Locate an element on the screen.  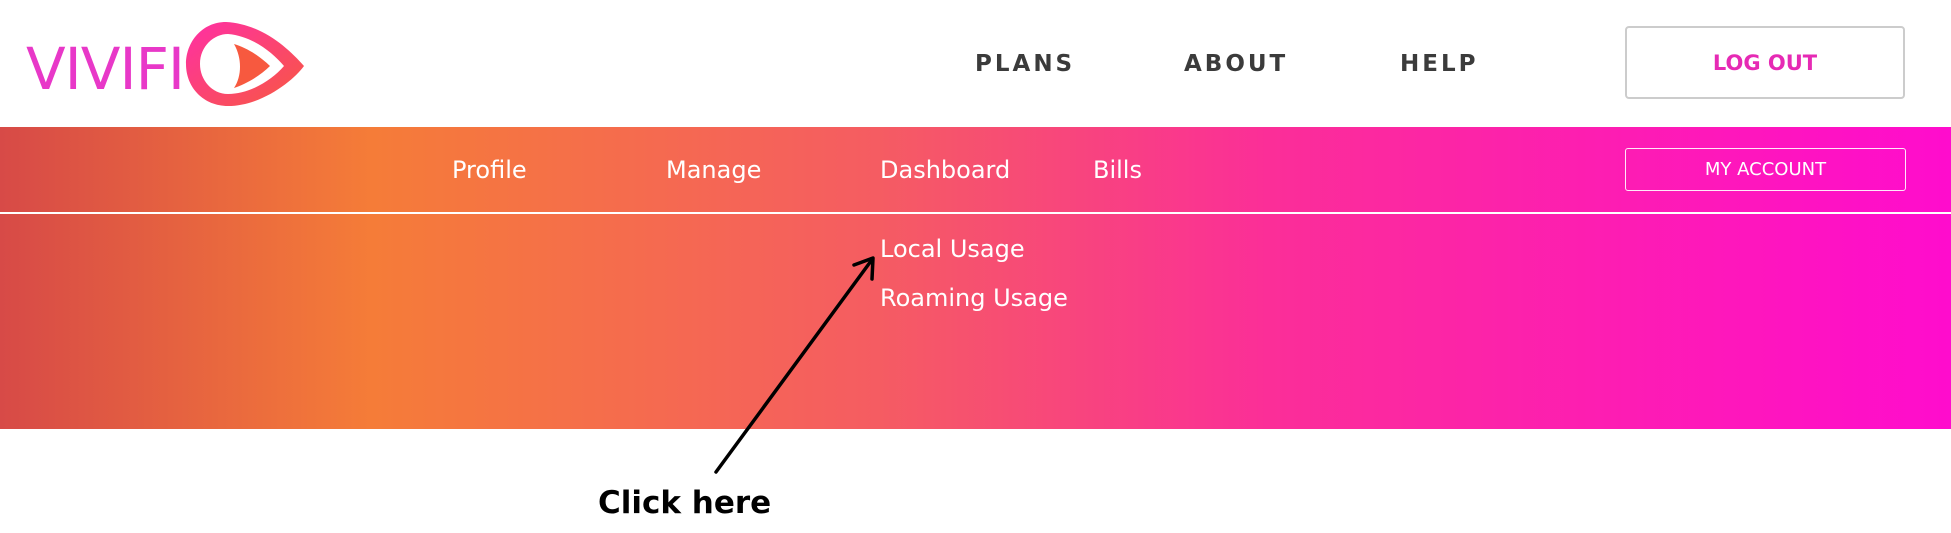
annotation-label: Click here is located at coordinates (685, 503).